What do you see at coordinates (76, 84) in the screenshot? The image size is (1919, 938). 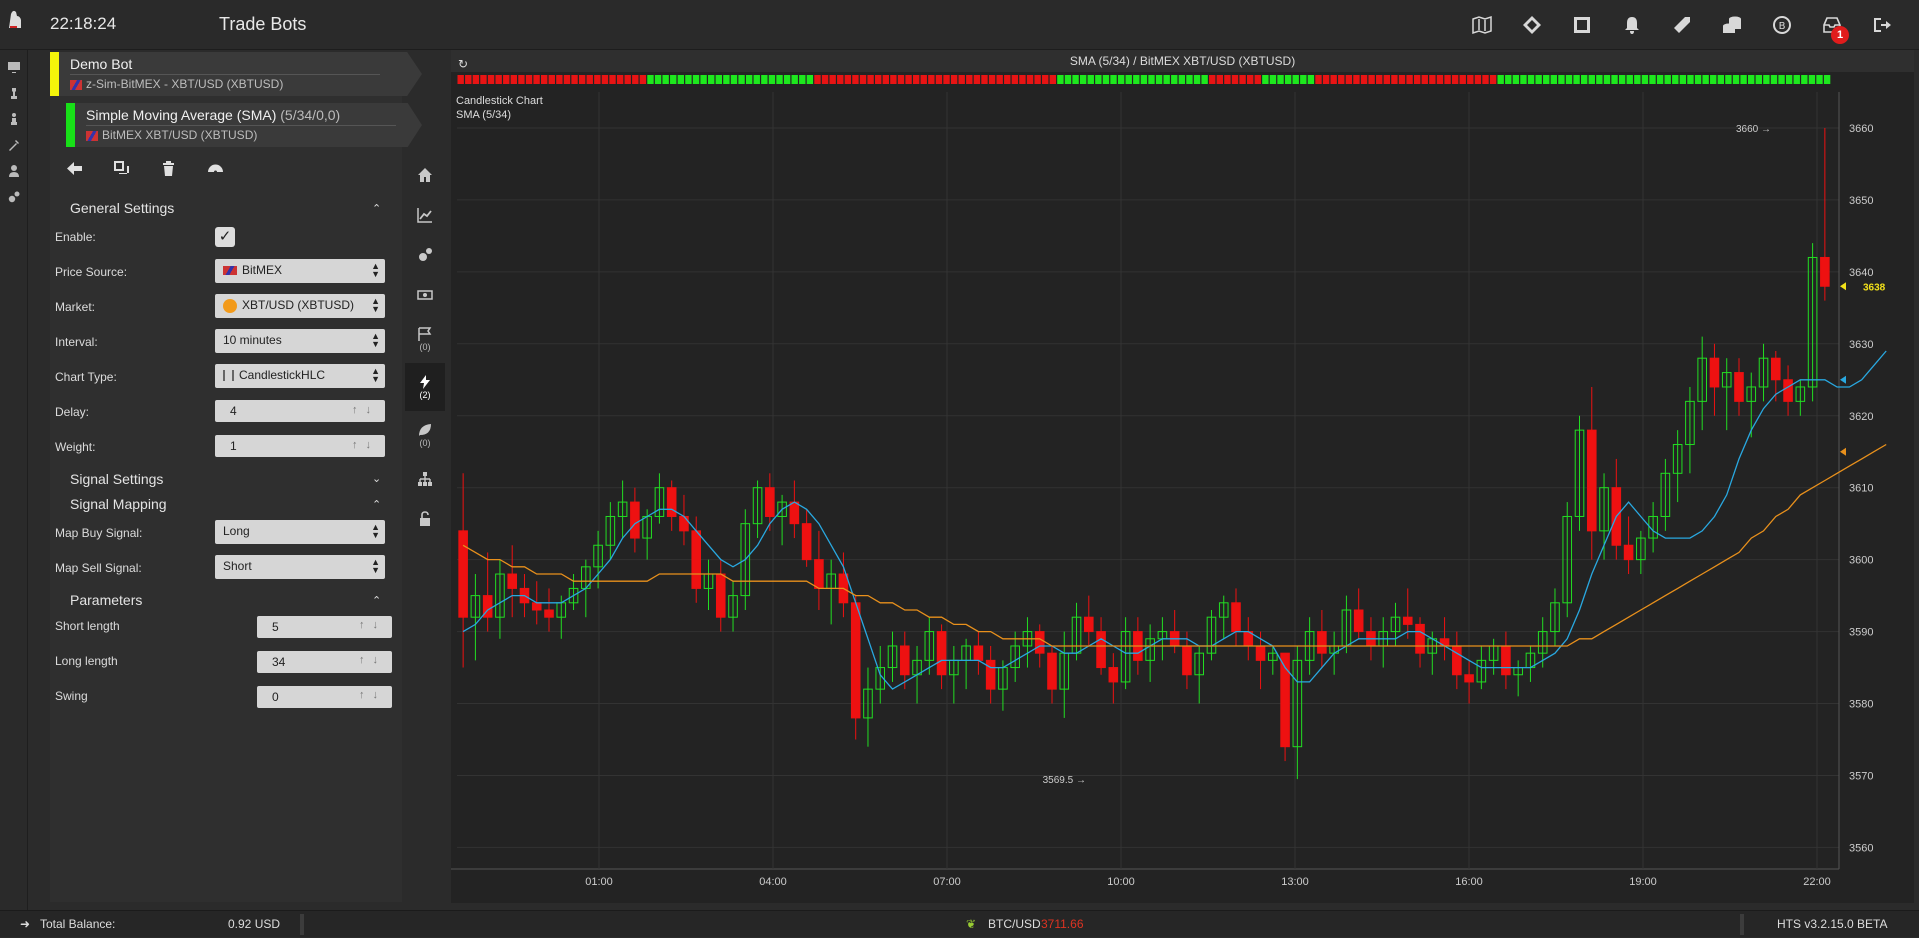 I see `bitmex-icon` at bounding box center [76, 84].